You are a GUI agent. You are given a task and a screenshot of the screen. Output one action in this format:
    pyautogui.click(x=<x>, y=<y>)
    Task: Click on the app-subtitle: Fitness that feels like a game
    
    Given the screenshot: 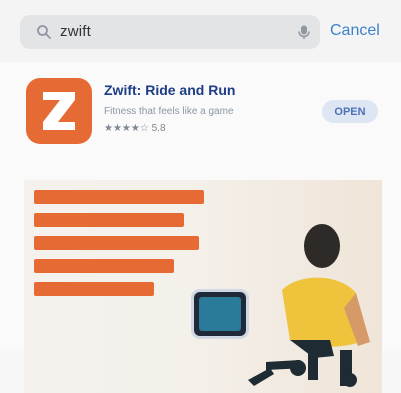 What is the action you would take?
    pyautogui.click(x=169, y=111)
    